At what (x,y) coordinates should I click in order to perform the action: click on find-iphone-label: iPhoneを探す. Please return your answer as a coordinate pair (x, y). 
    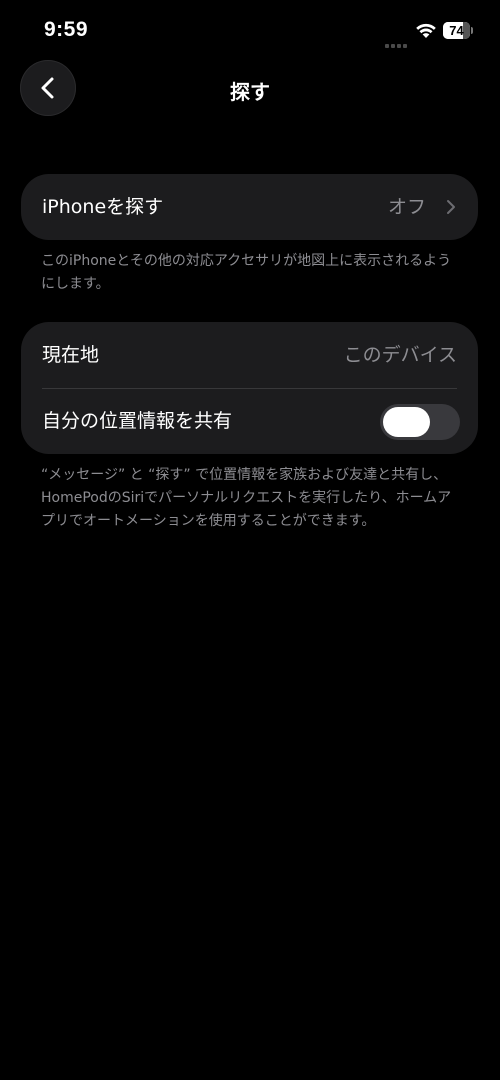
    Looking at the image, I should click on (103, 207).